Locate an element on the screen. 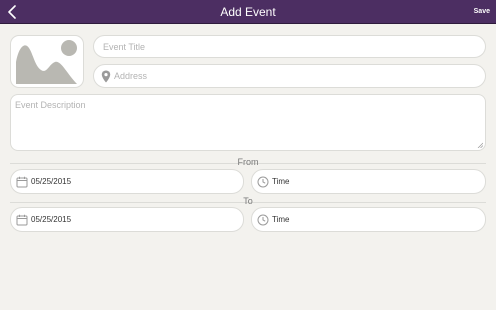  from-date-picker: 05/25/2015 is located at coordinates (127, 181).